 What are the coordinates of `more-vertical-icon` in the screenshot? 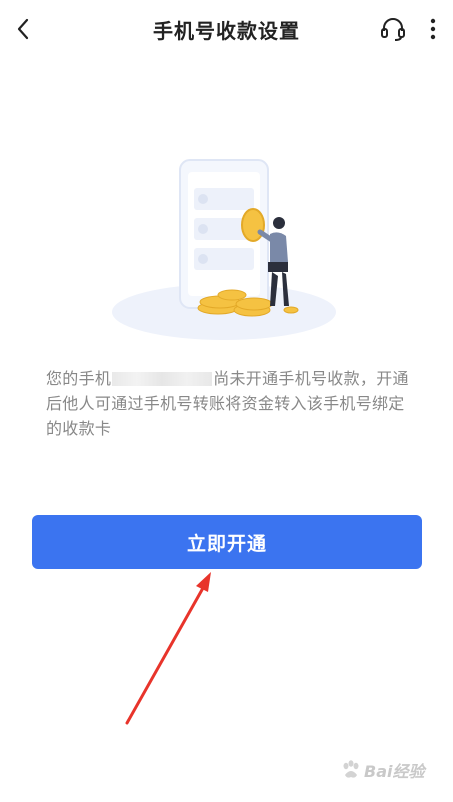 It's located at (433, 29).